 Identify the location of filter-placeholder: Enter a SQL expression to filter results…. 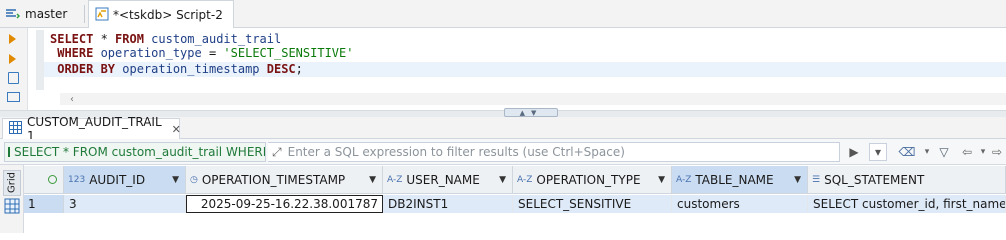
(456, 152).